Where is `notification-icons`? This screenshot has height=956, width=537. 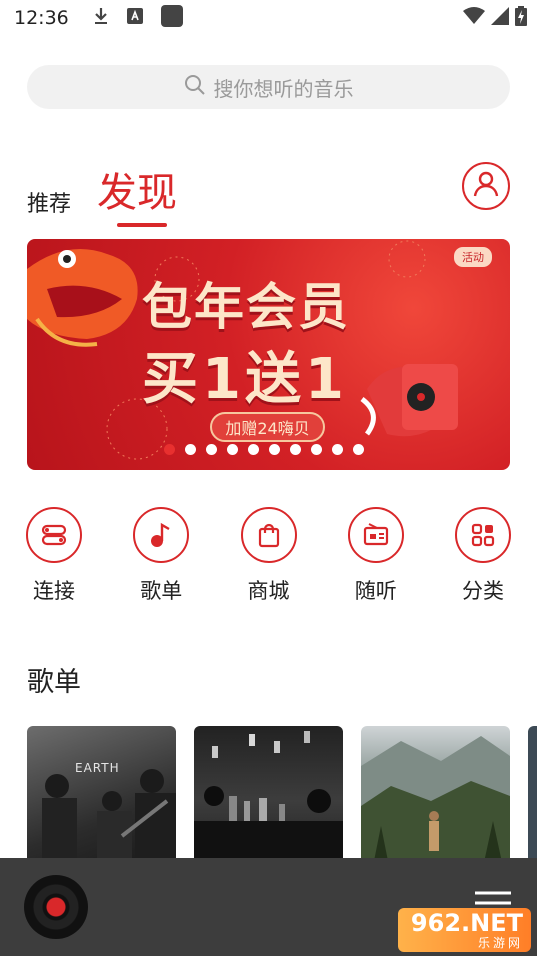 notification-icons is located at coordinates (138, 18).